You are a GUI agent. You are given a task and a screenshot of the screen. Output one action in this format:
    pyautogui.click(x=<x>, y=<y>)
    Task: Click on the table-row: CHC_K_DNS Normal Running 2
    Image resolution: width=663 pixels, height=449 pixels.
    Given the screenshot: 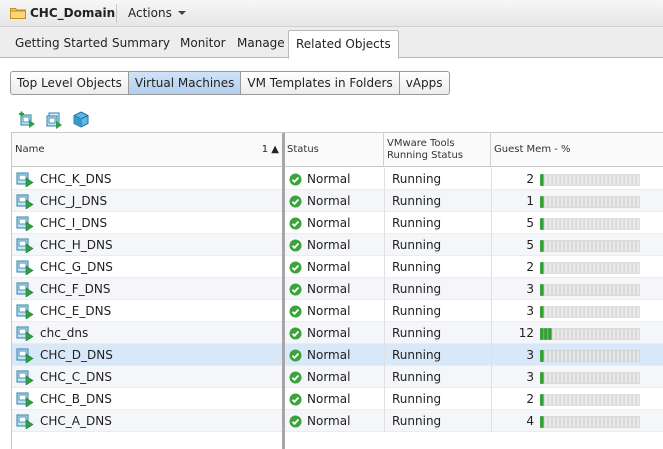 What is the action you would take?
    pyautogui.click(x=337, y=179)
    